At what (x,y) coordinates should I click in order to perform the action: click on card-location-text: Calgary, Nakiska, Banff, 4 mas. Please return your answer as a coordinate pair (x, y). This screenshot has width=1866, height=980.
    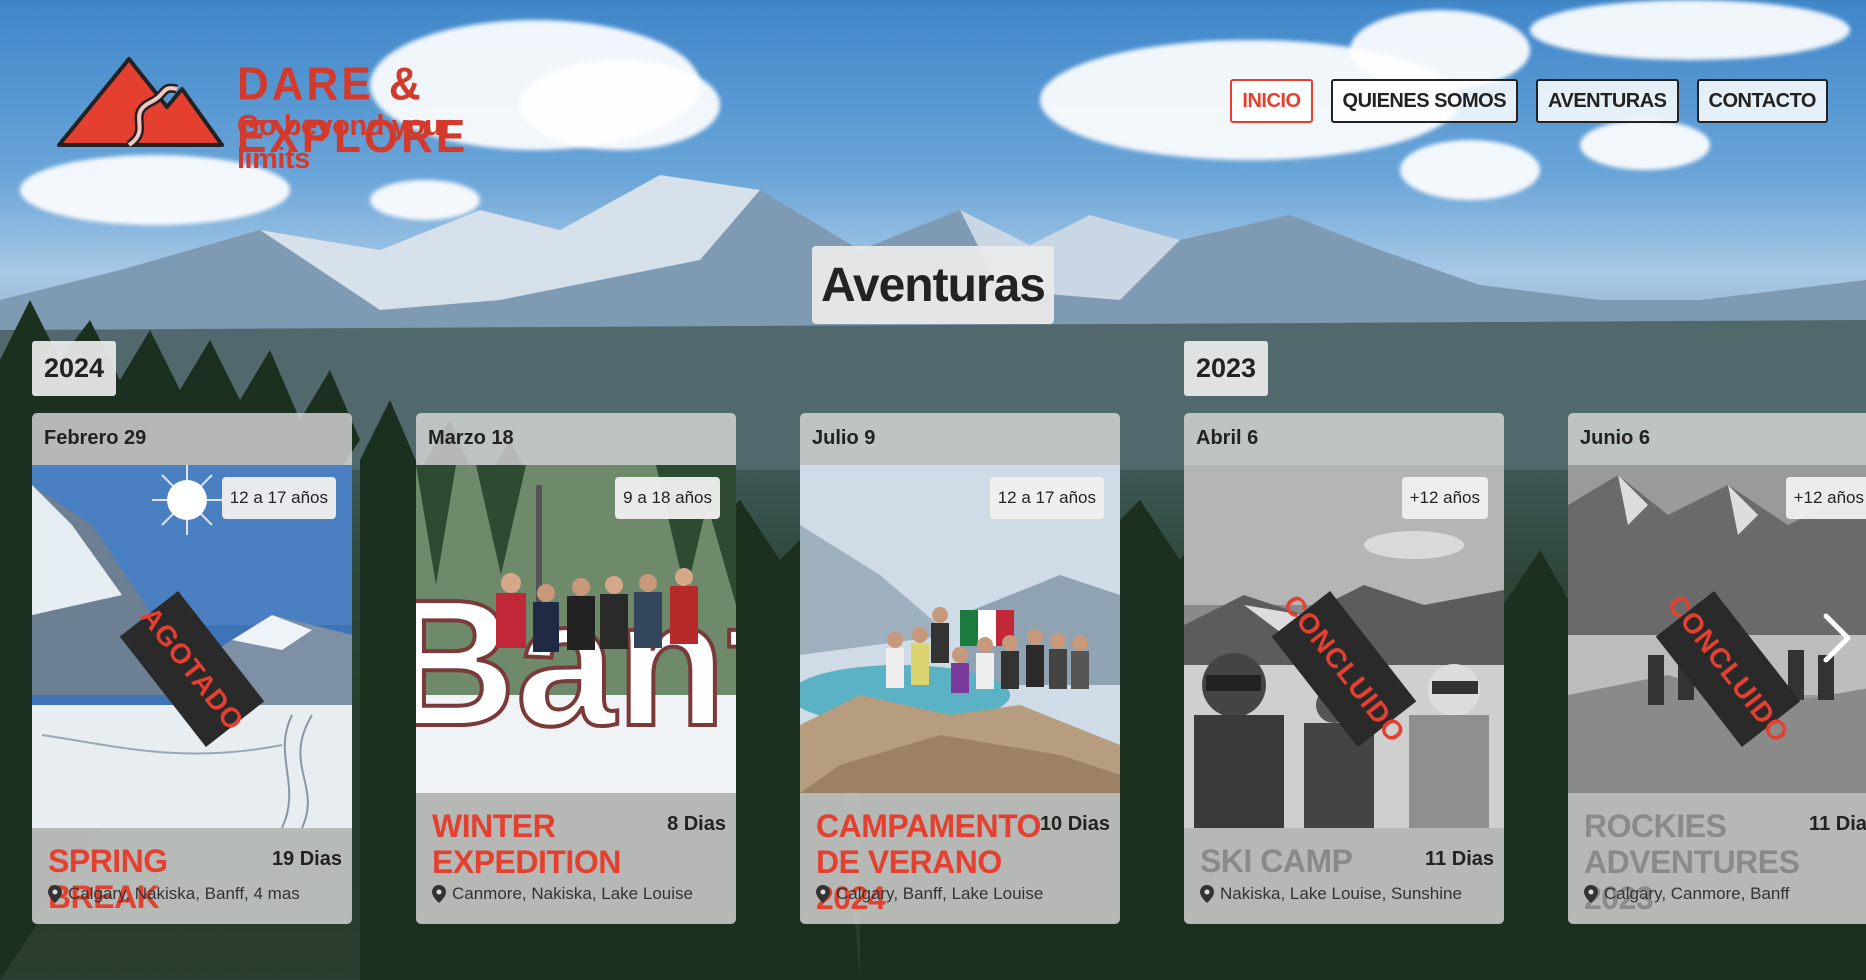
    Looking at the image, I should click on (184, 893).